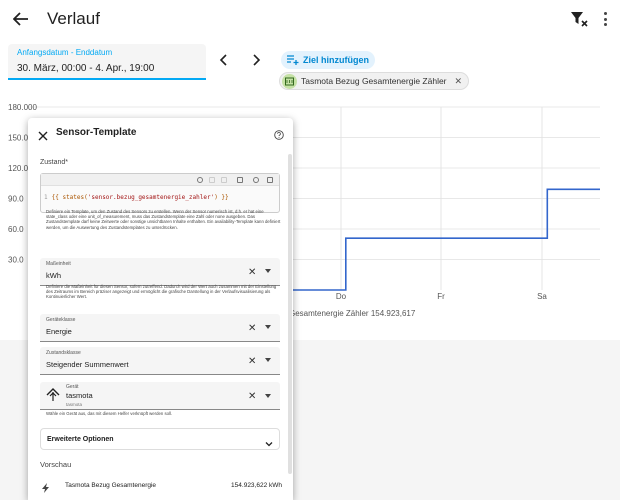  What do you see at coordinates (200, 180) in the screenshot?
I see `entity-icon` at bounding box center [200, 180].